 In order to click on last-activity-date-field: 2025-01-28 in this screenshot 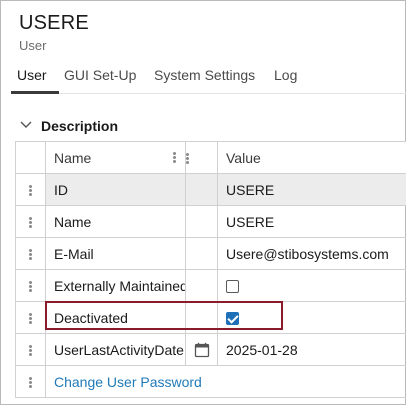, I will do `click(311, 349)`.